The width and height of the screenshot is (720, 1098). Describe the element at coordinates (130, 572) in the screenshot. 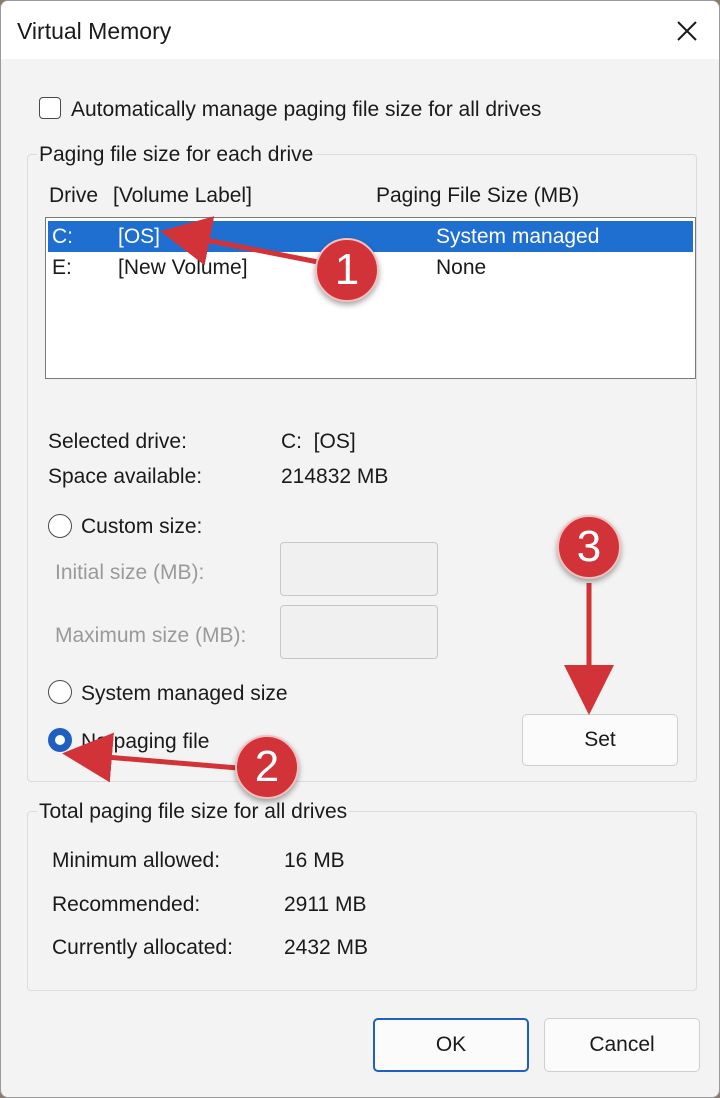

I see `initial-size-label: Initial size (MB):` at that location.